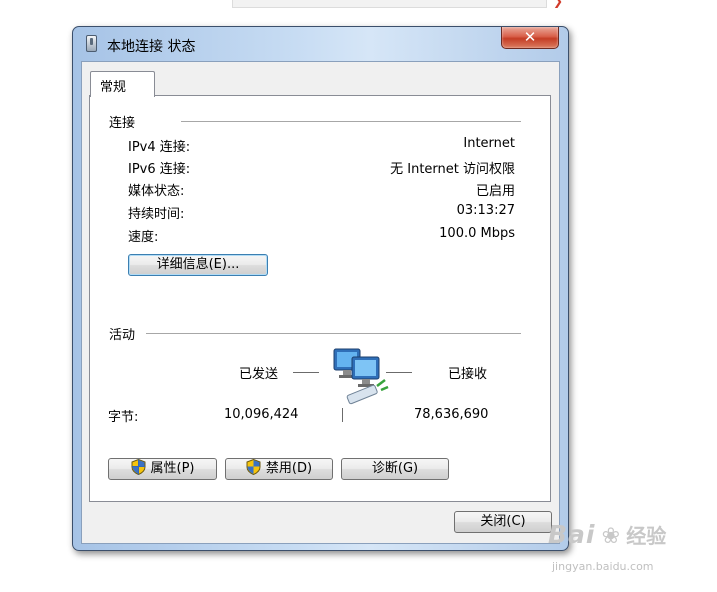 The height and width of the screenshot is (592, 717). I want to click on bytes-sent-value: 10,096,424, so click(261, 414).